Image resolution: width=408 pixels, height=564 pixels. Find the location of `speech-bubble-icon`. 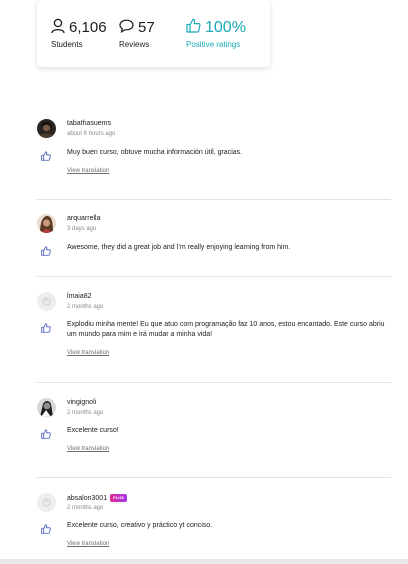

speech-bubble-icon is located at coordinates (126, 28).